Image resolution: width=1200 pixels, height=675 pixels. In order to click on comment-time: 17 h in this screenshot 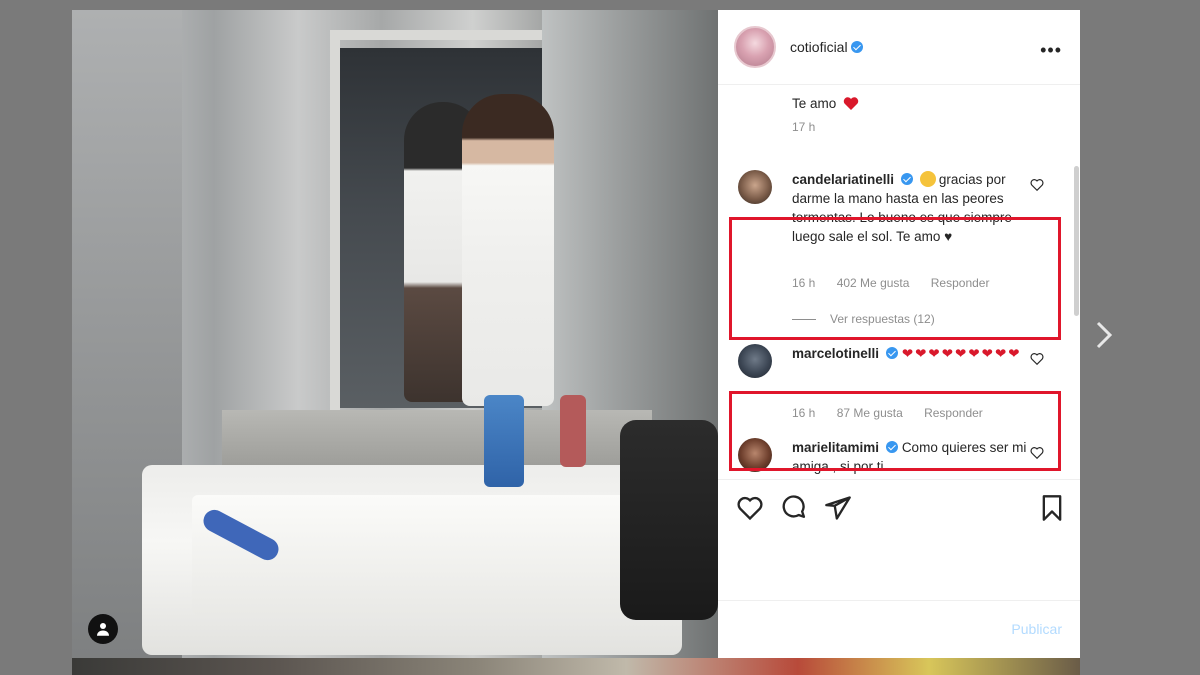, I will do `click(804, 127)`.